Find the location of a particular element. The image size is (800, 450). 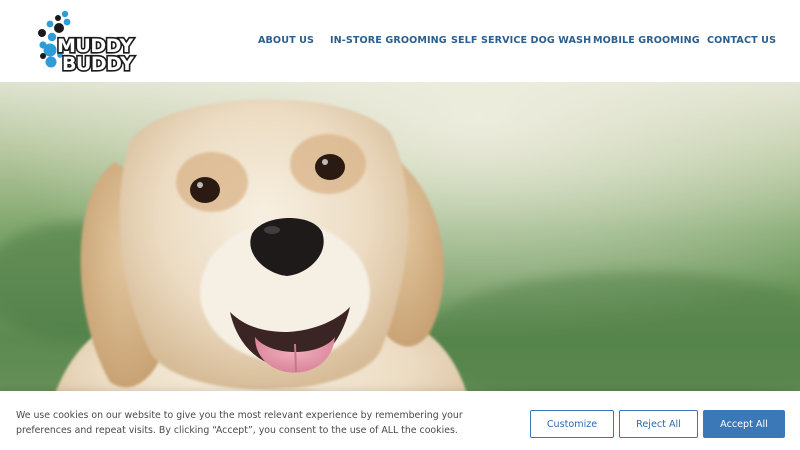

svg-text: BUDDY is located at coordinates (98, 63).